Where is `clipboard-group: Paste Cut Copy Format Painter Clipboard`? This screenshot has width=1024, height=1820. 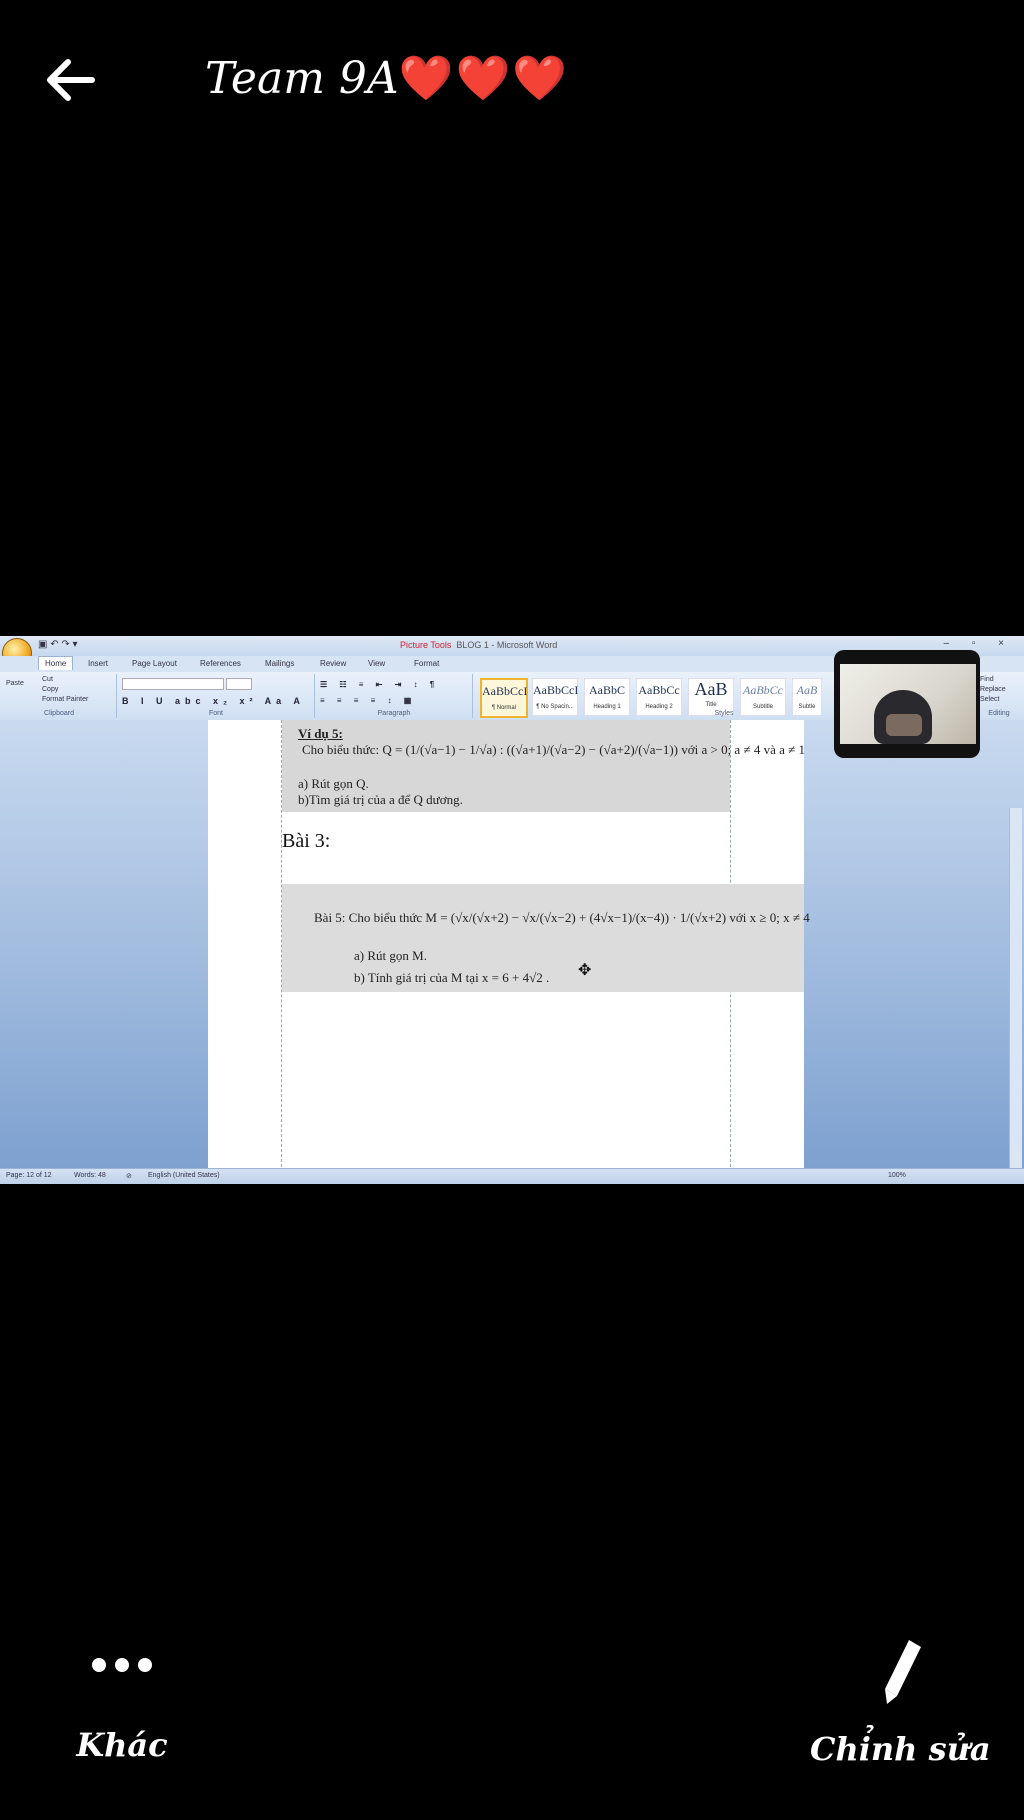
clipboard-group: Paste Cut Copy Format Painter Clipboard is located at coordinates (59, 696).